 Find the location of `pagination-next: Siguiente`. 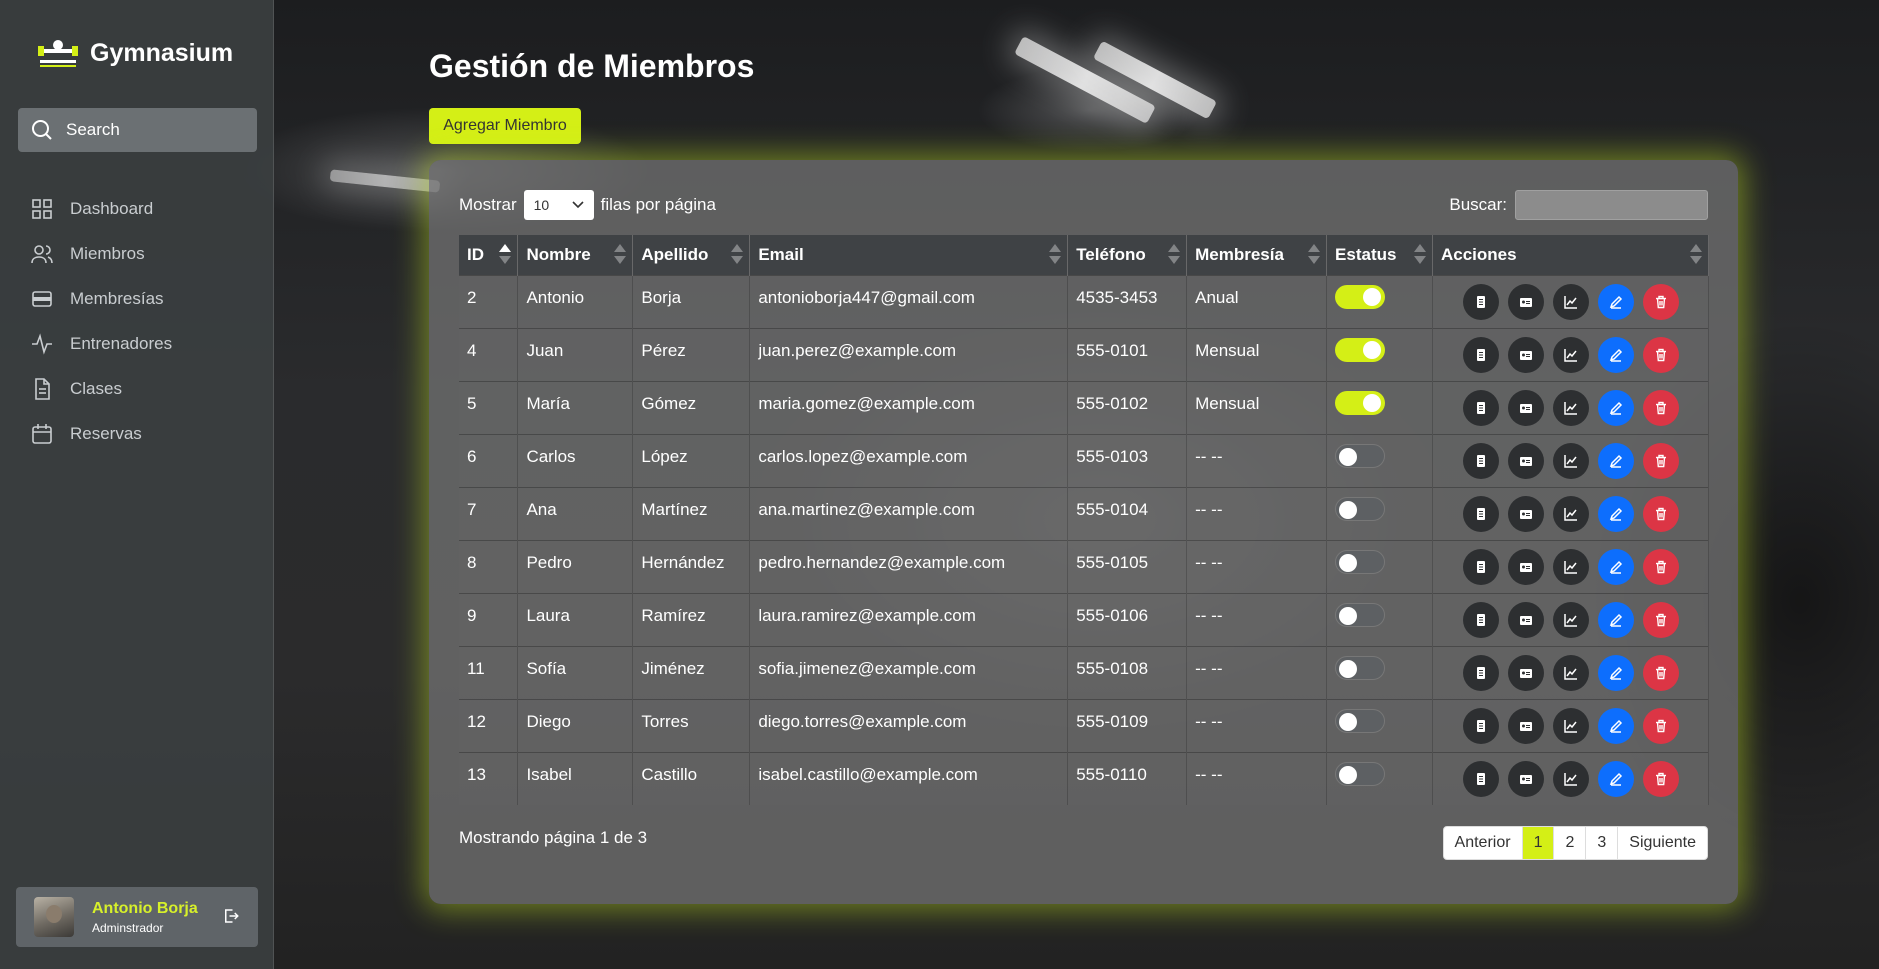

pagination-next: Siguiente is located at coordinates (1662, 843).